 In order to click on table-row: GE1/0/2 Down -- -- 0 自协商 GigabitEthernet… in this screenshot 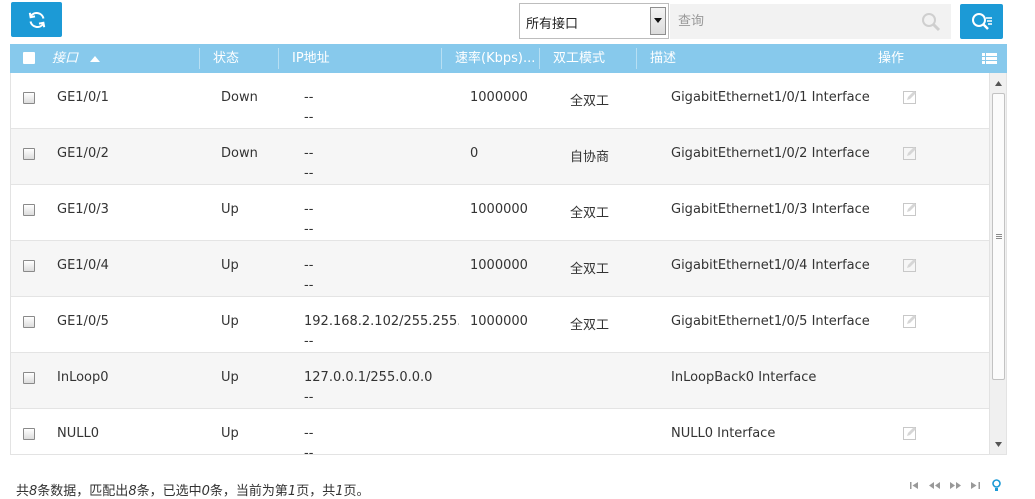, I will do `click(500, 157)`.